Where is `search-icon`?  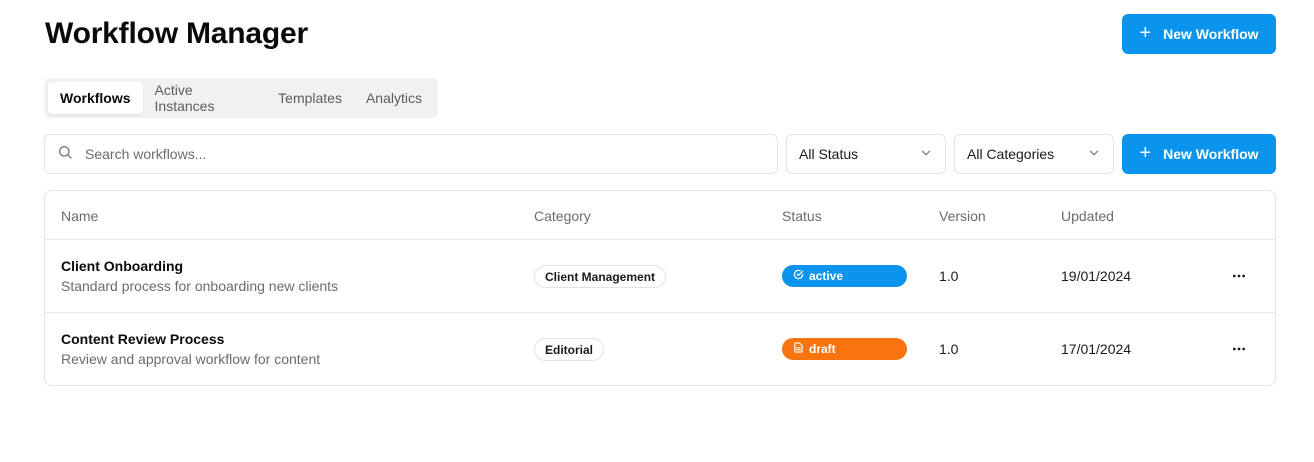 search-icon is located at coordinates (65, 154).